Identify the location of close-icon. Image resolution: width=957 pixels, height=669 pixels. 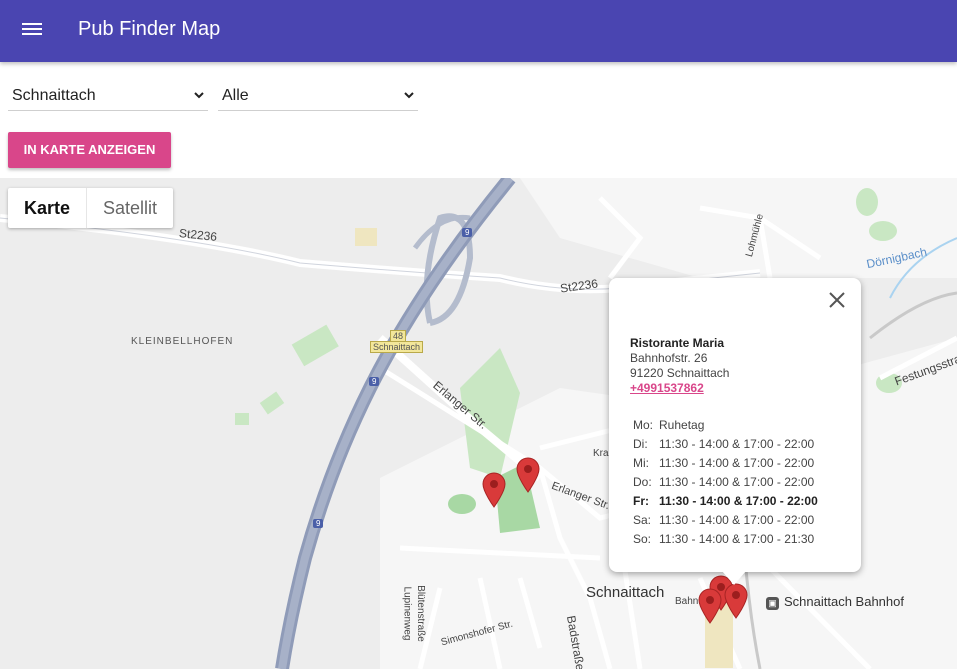
(837, 300).